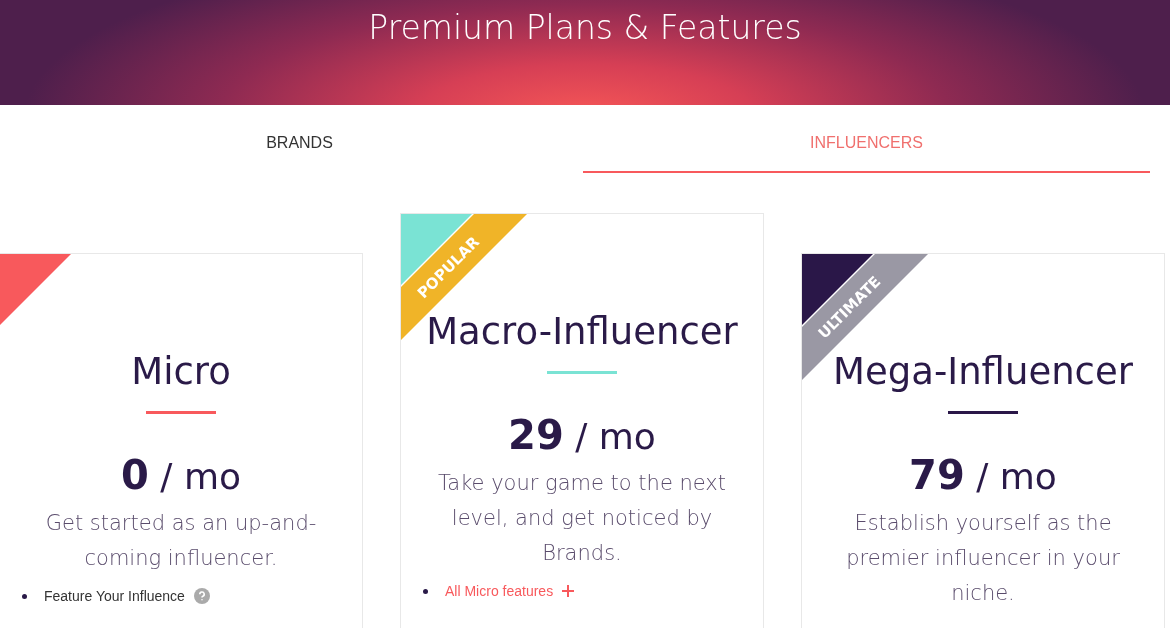 The image size is (1170, 628). What do you see at coordinates (499, 591) in the screenshot?
I see `feature-link: All Micro features` at bounding box center [499, 591].